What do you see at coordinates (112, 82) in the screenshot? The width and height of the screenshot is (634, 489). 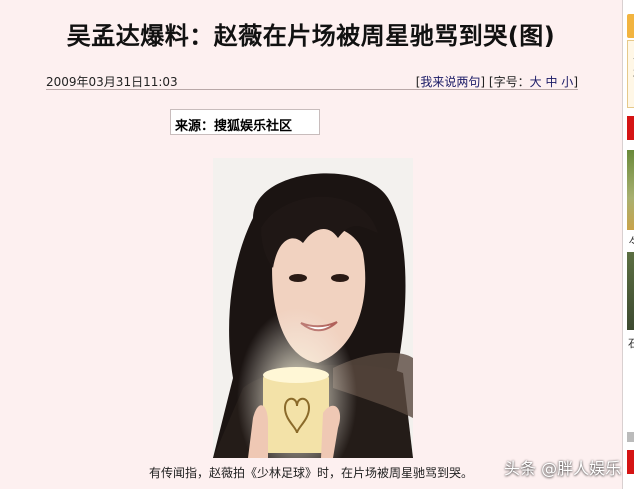 I see `publish-date: 2009年03月31日11:03` at bounding box center [112, 82].